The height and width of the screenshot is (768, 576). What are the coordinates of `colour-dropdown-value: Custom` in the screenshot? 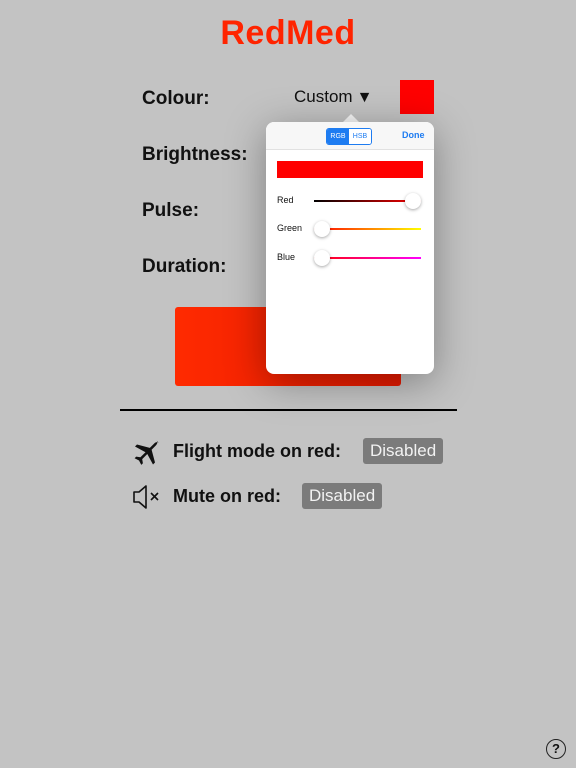 It's located at (323, 96).